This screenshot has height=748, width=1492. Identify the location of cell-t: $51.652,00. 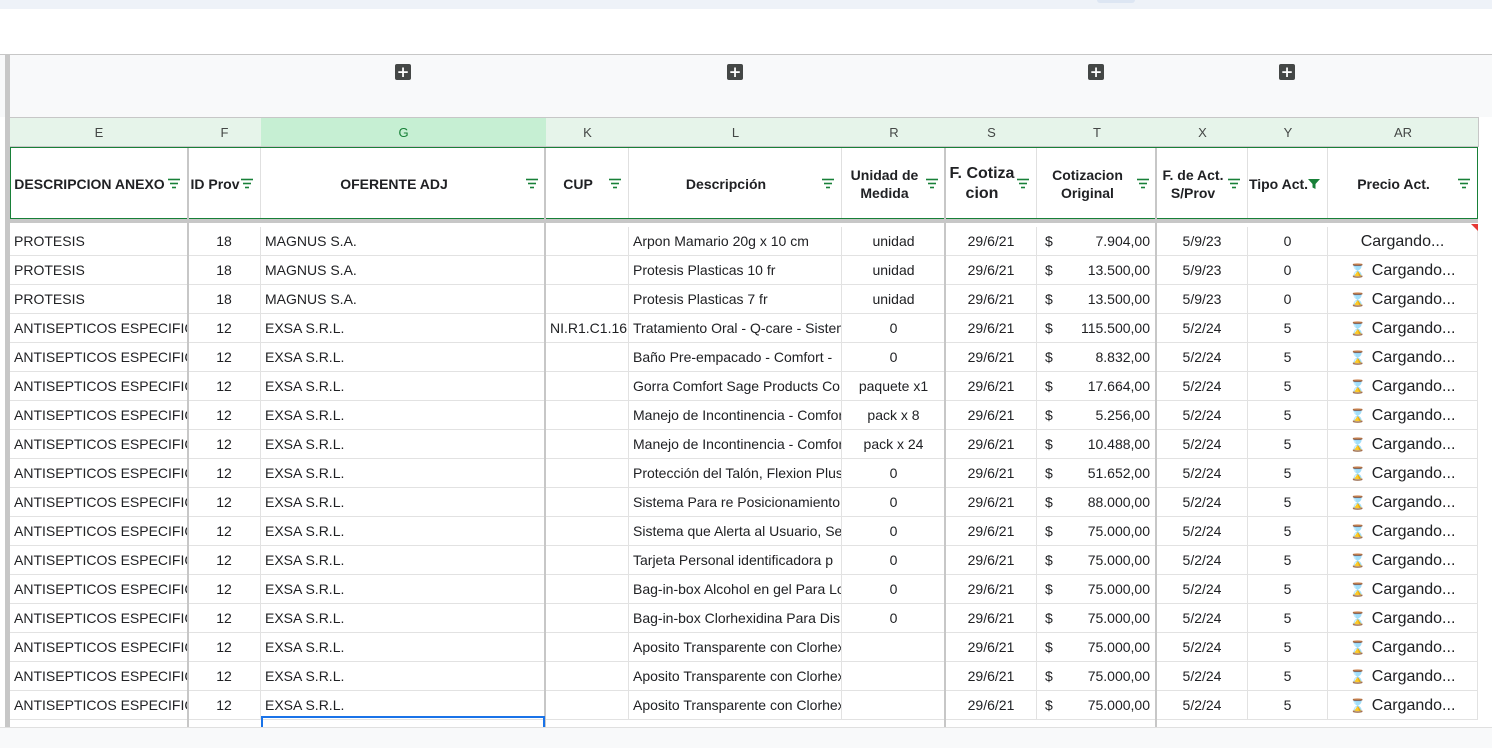
(1097, 473).